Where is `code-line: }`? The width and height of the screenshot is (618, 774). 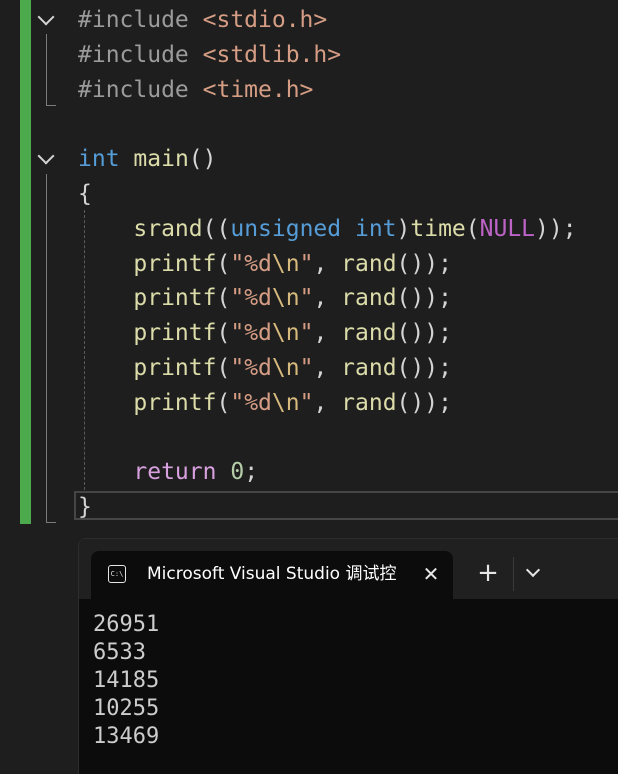
code-line: } is located at coordinates (85, 507).